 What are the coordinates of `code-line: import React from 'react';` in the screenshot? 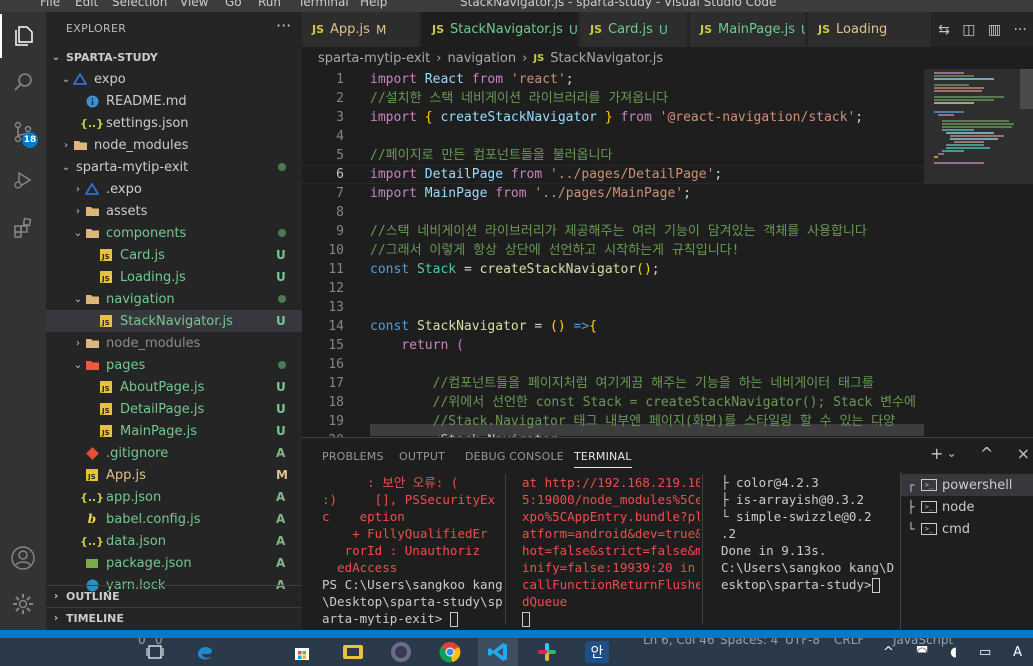 It's located at (472, 79).